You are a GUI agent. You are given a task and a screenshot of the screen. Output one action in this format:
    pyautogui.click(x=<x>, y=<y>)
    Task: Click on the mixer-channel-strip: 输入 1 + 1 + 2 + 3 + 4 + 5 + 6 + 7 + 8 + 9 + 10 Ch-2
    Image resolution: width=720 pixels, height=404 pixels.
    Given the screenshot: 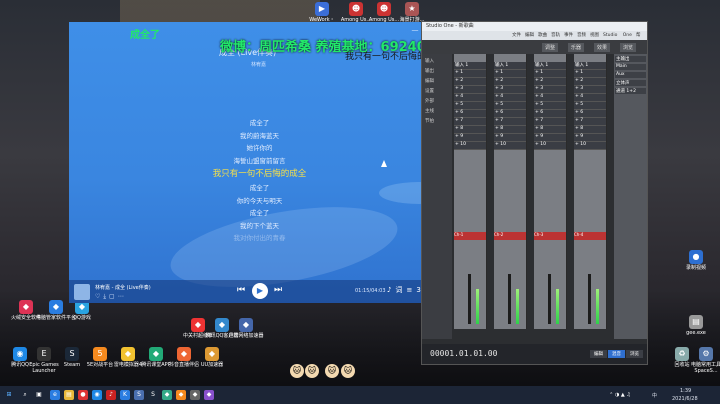 What is the action you would take?
    pyautogui.click(x=510, y=191)
    